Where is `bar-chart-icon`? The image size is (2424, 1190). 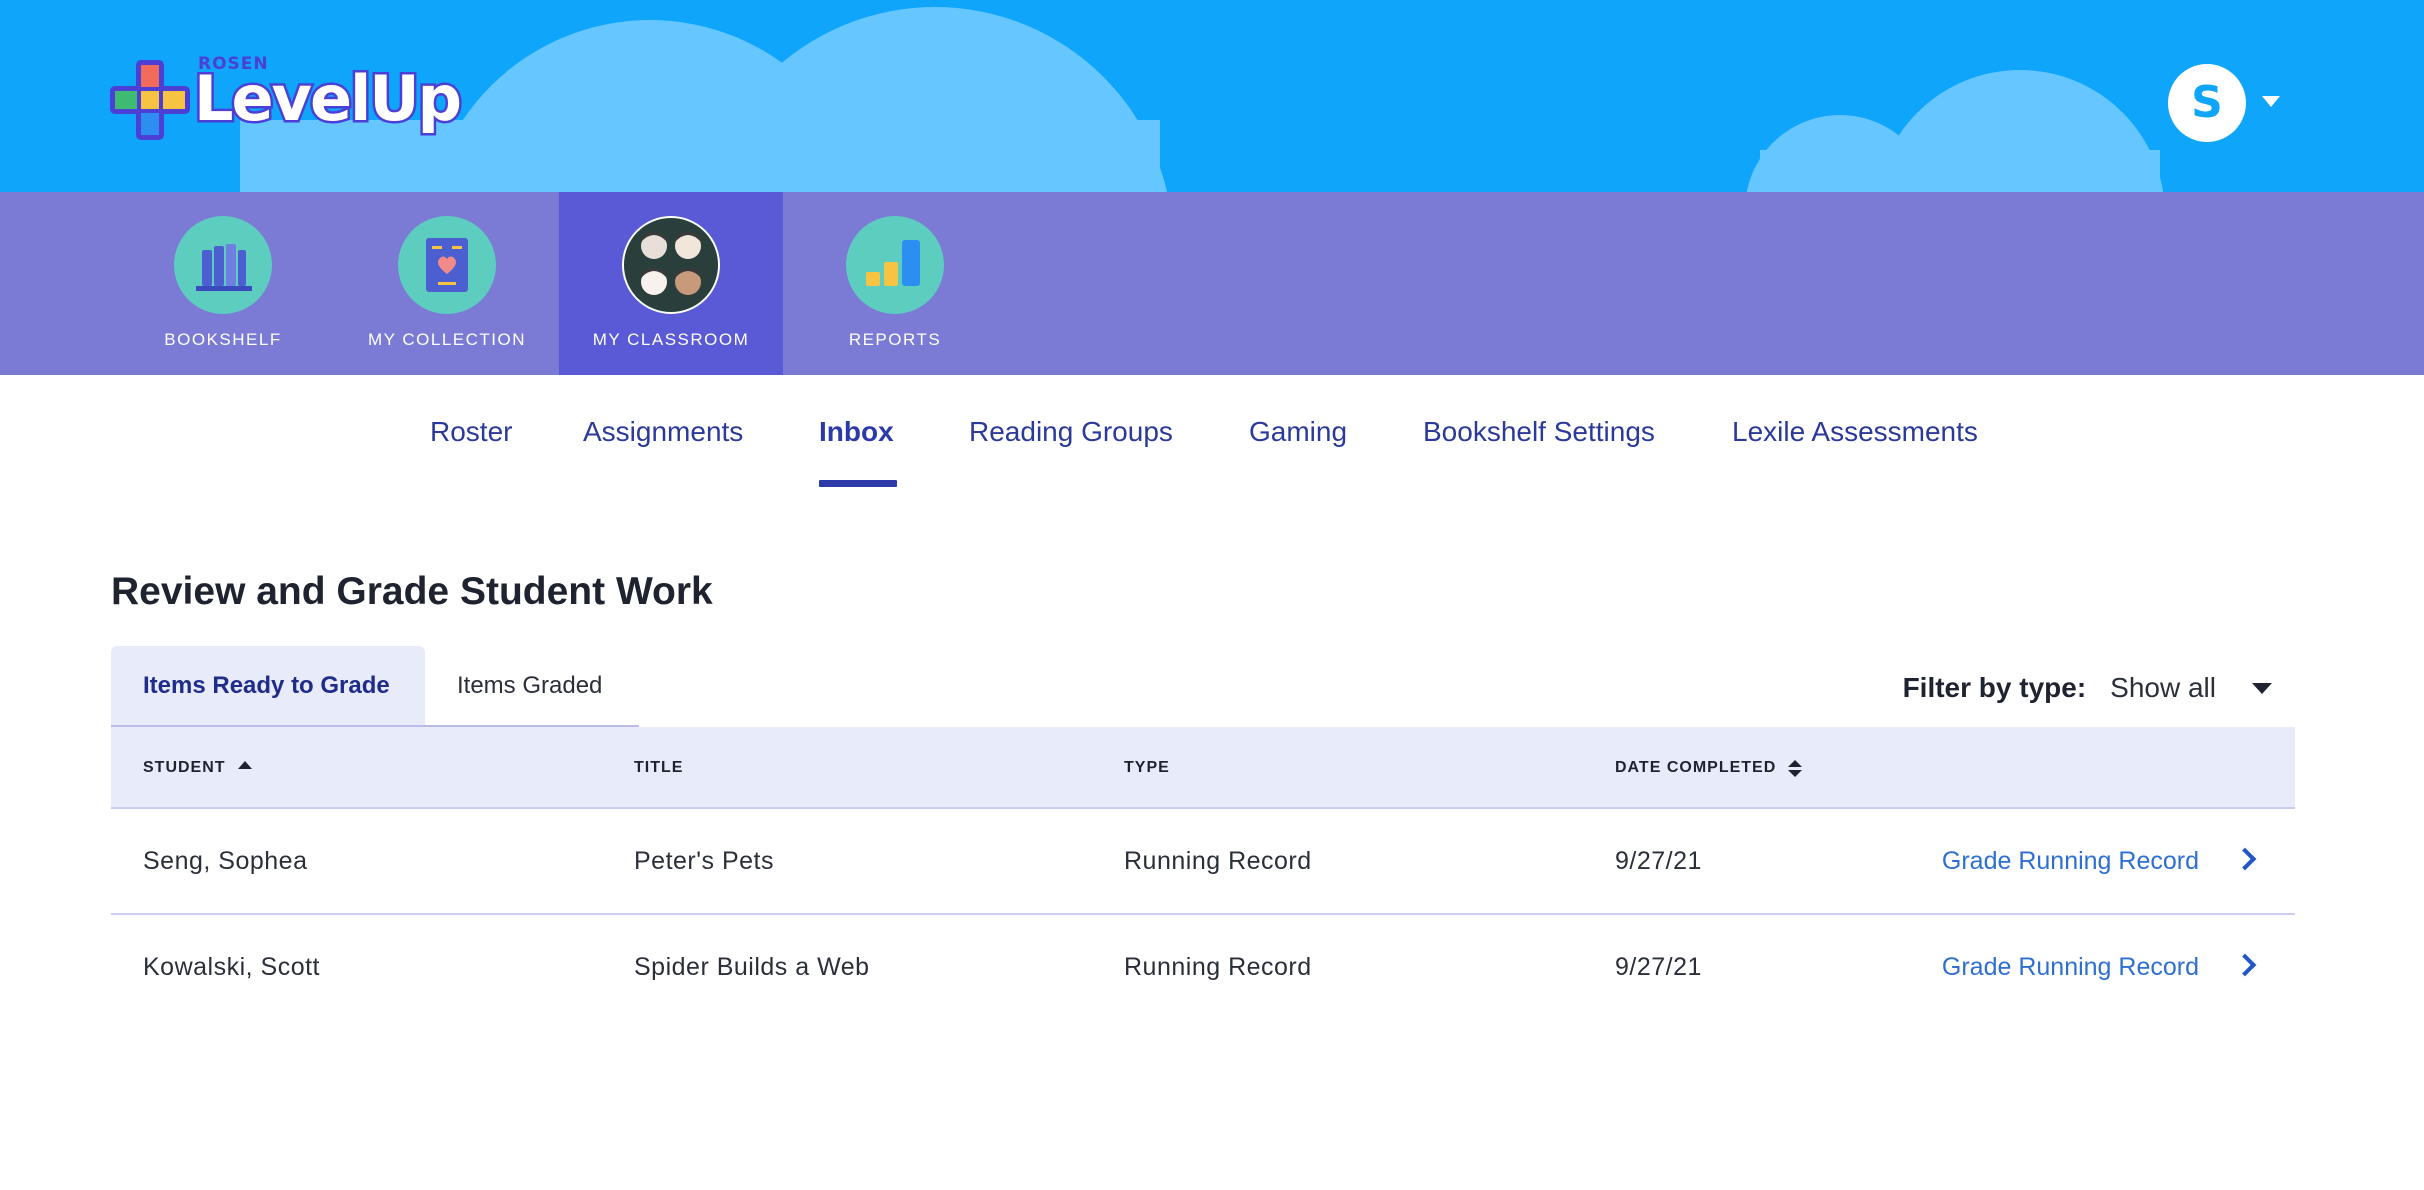
bar-chart-icon is located at coordinates (895, 265).